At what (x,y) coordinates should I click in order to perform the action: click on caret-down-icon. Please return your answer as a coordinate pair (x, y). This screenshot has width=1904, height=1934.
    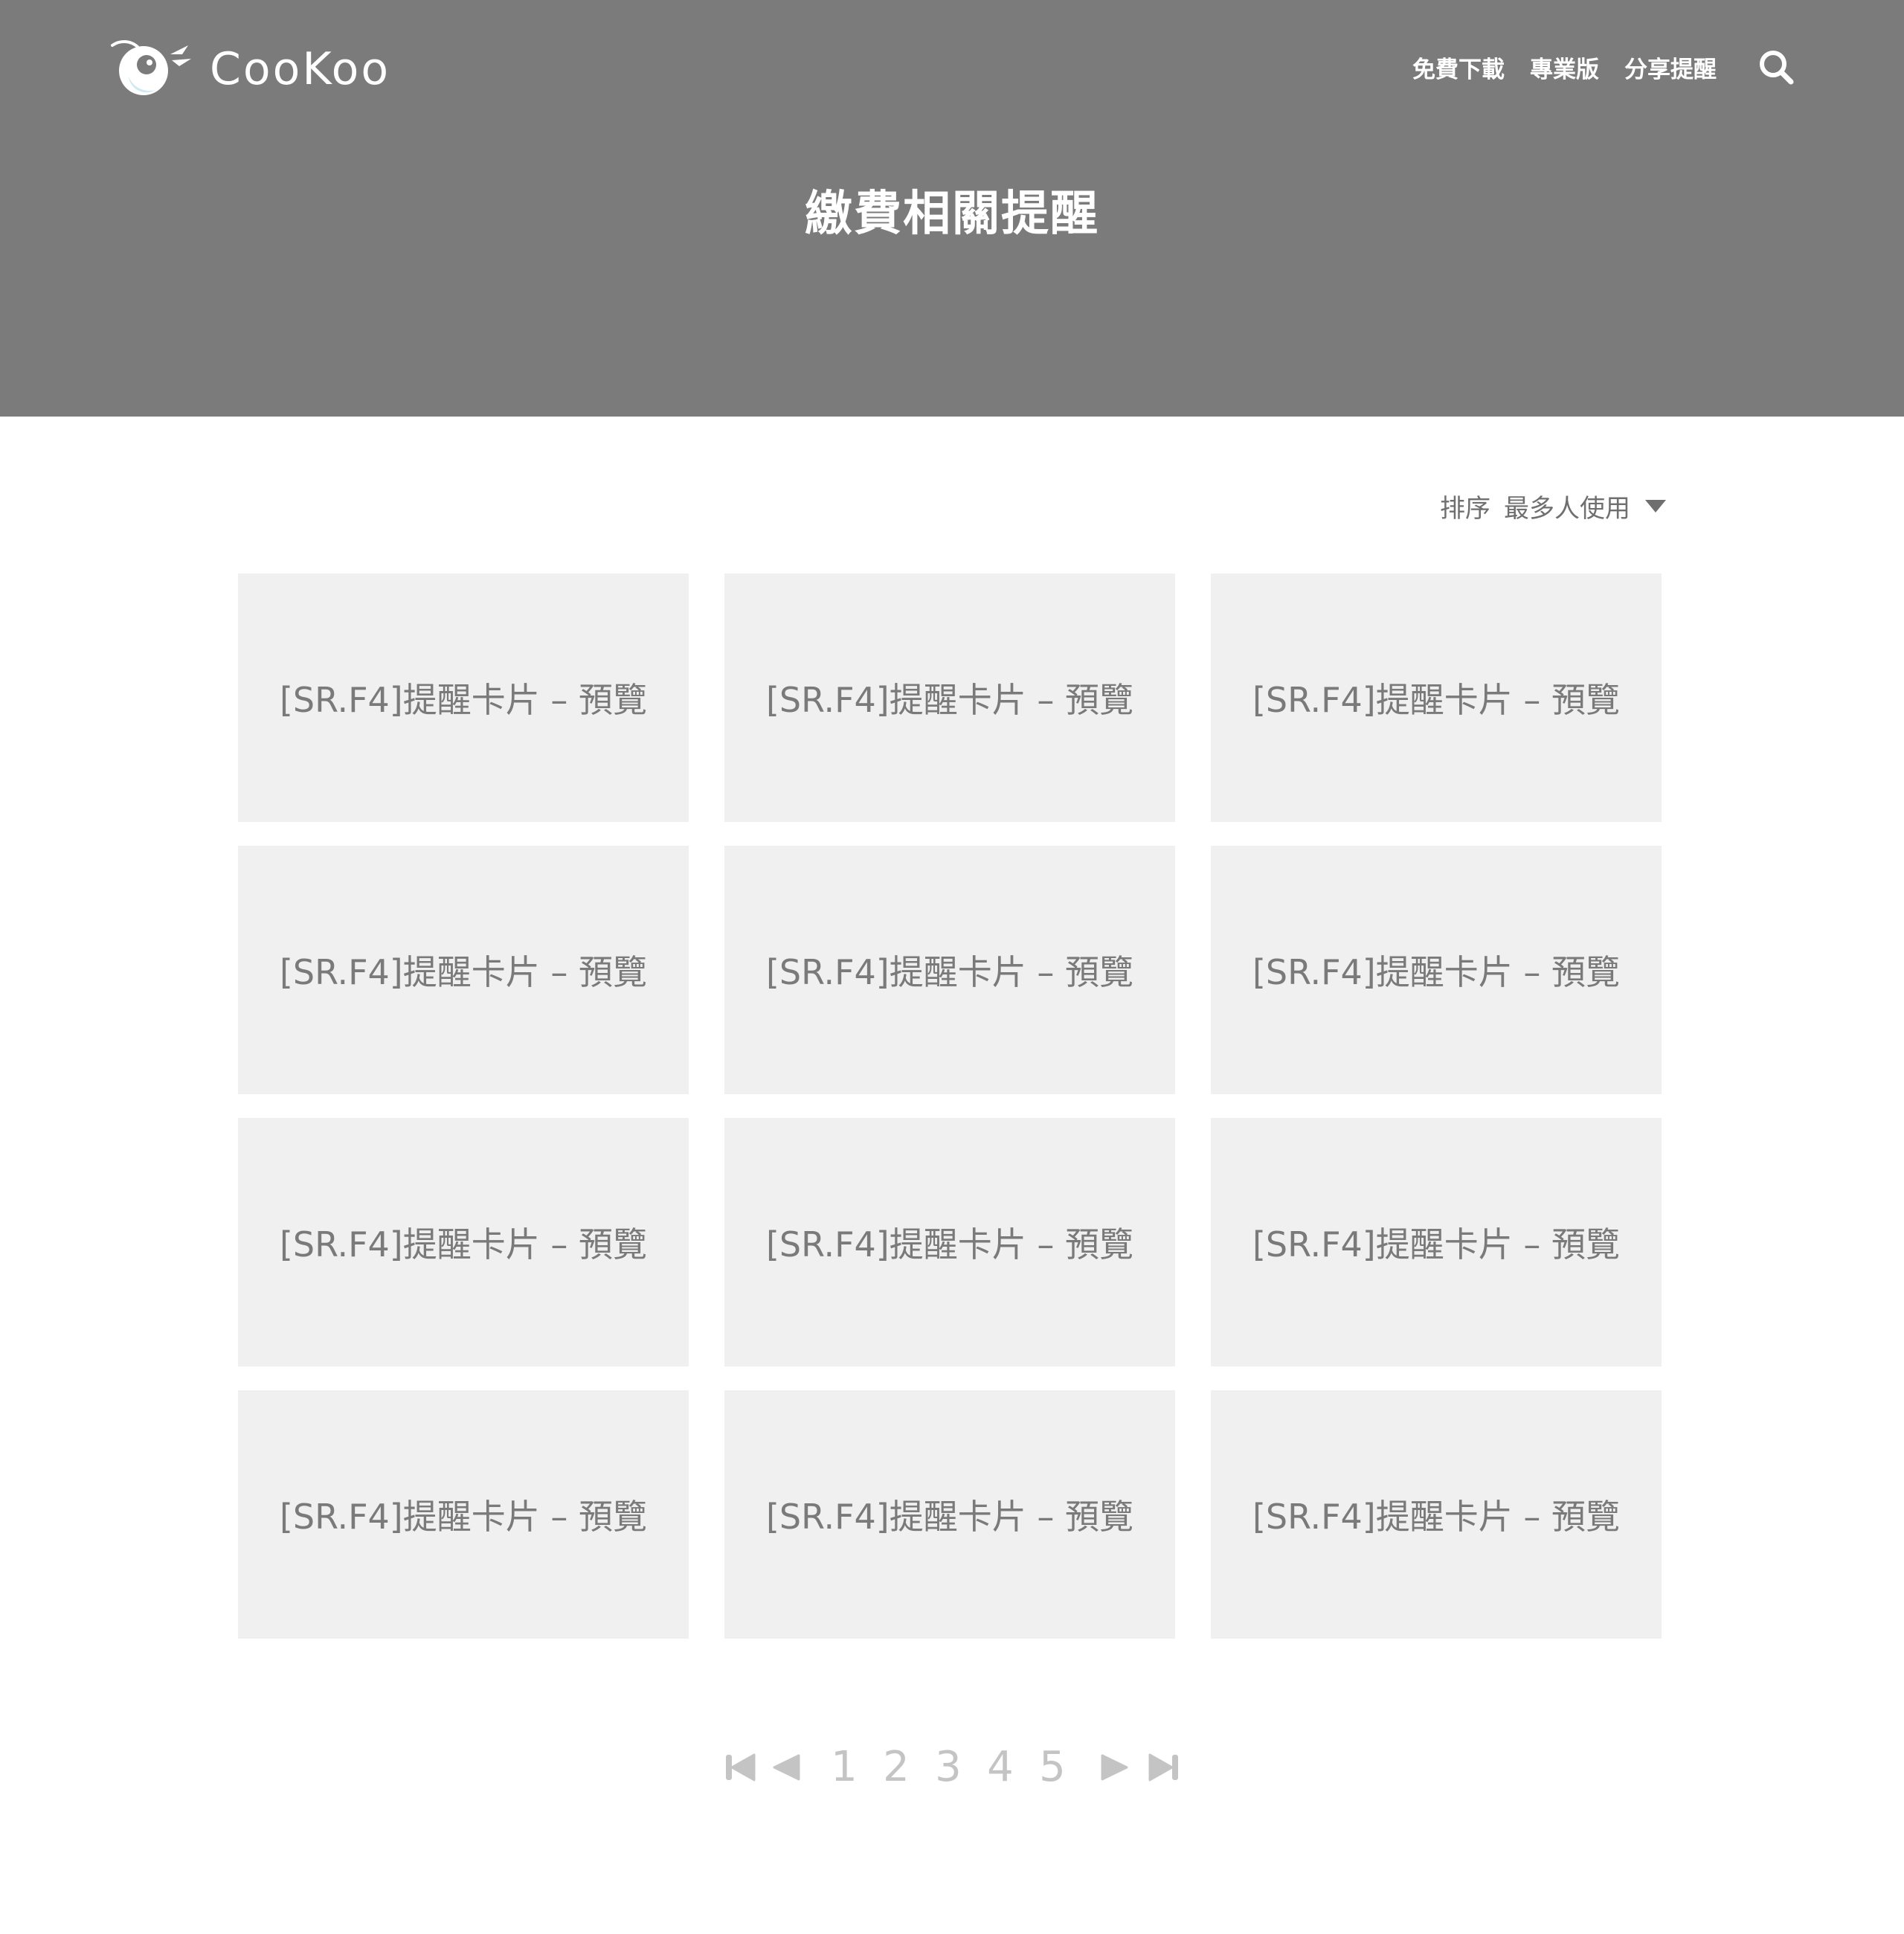
    Looking at the image, I should click on (1656, 506).